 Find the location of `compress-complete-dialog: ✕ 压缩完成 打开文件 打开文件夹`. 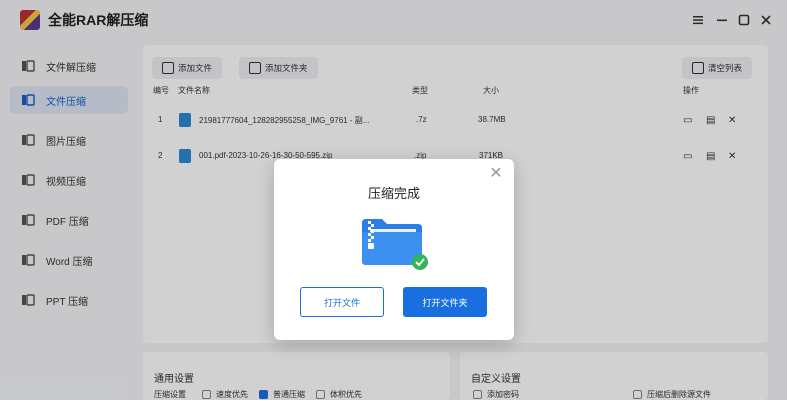

compress-complete-dialog: ✕ 压缩完成 打开文件 打开文件夹 is located at coordinates (394, 249).